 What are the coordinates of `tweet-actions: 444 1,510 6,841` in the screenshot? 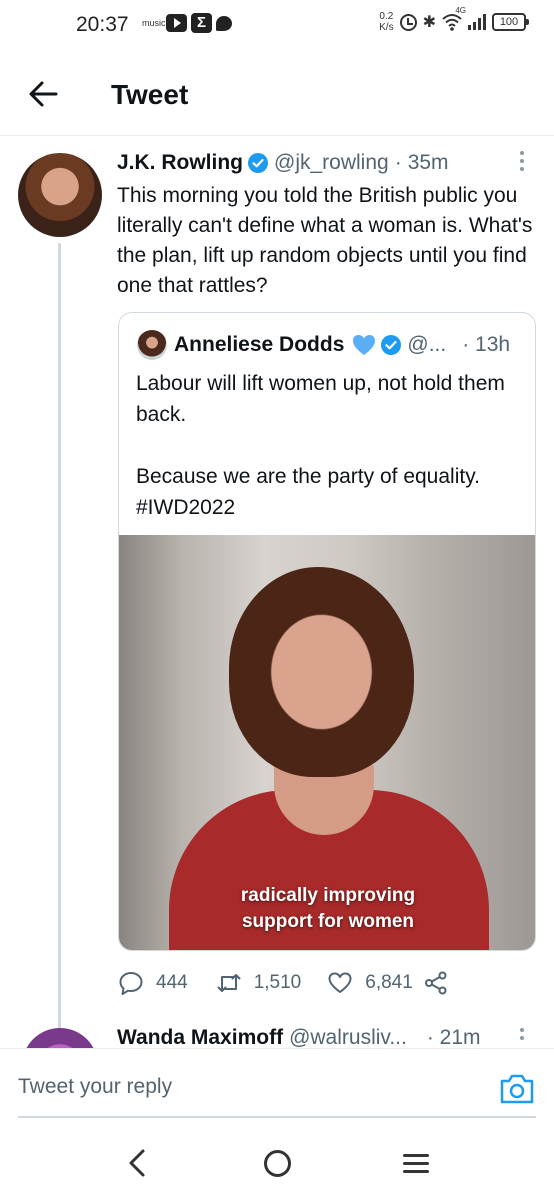 It's located at (283, 983).